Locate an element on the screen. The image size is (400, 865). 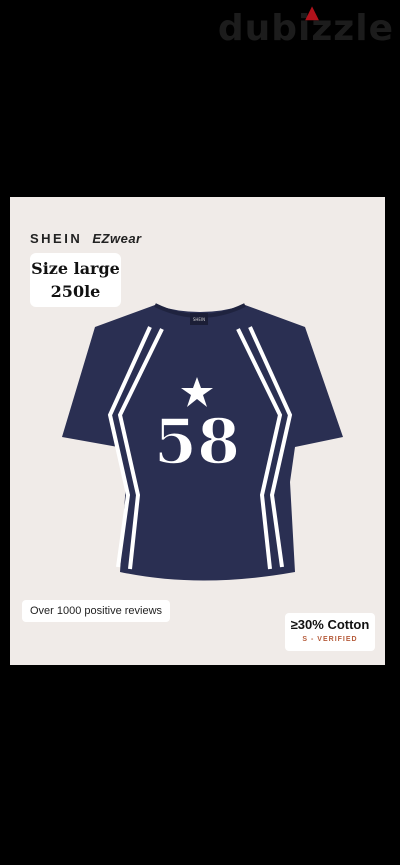
flame-logo-icon: ▲ is located at coordinates (312, 12).